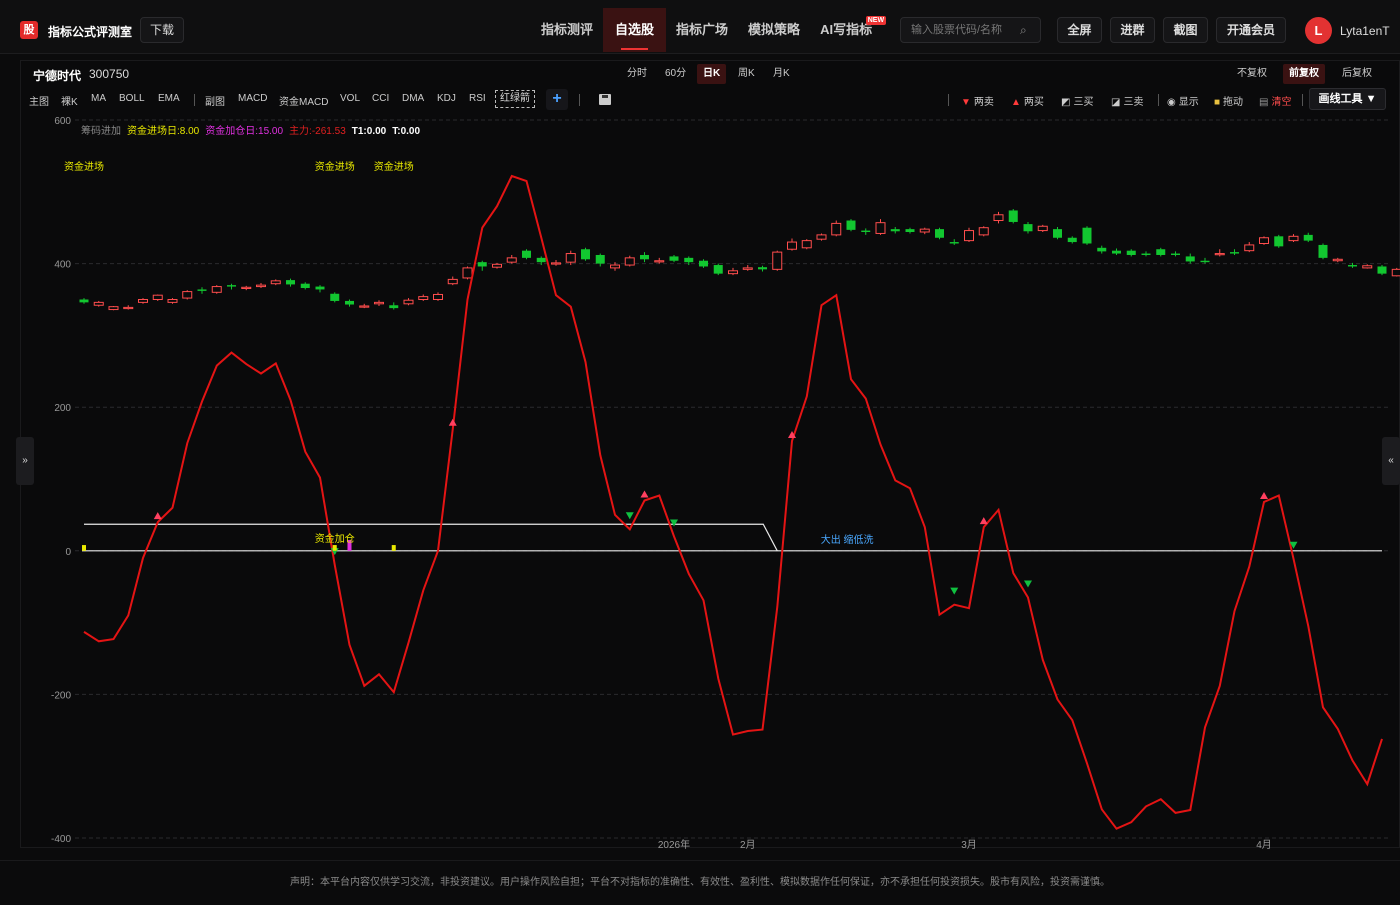  Describe the element at coordinates (674, 844) in the screenshot. I see `x-tick-label: 2026年` at that location.